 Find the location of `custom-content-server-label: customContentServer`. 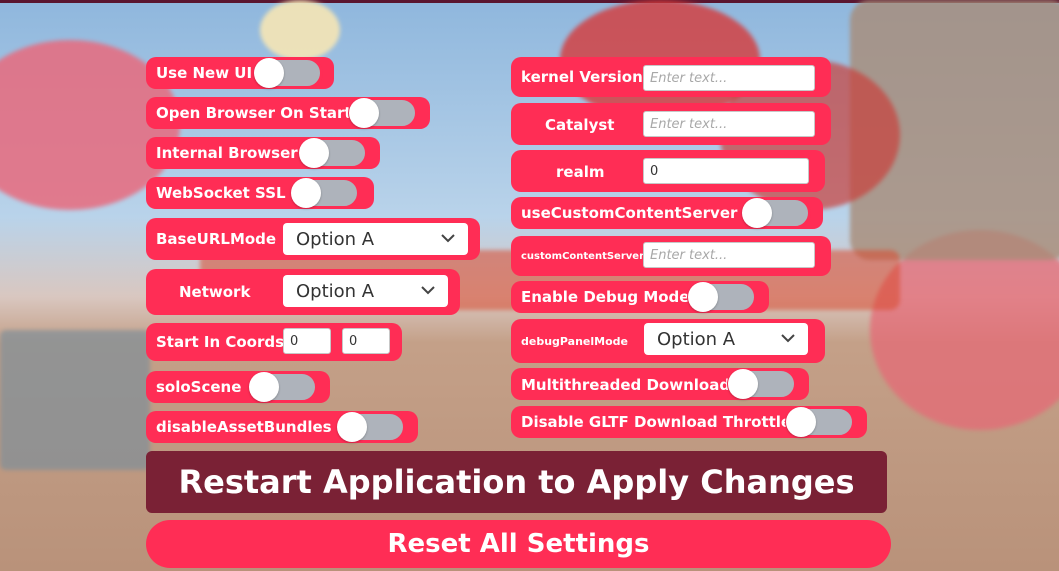

custom-content-server-label: customContentServer is located at coordinates (583, 256).